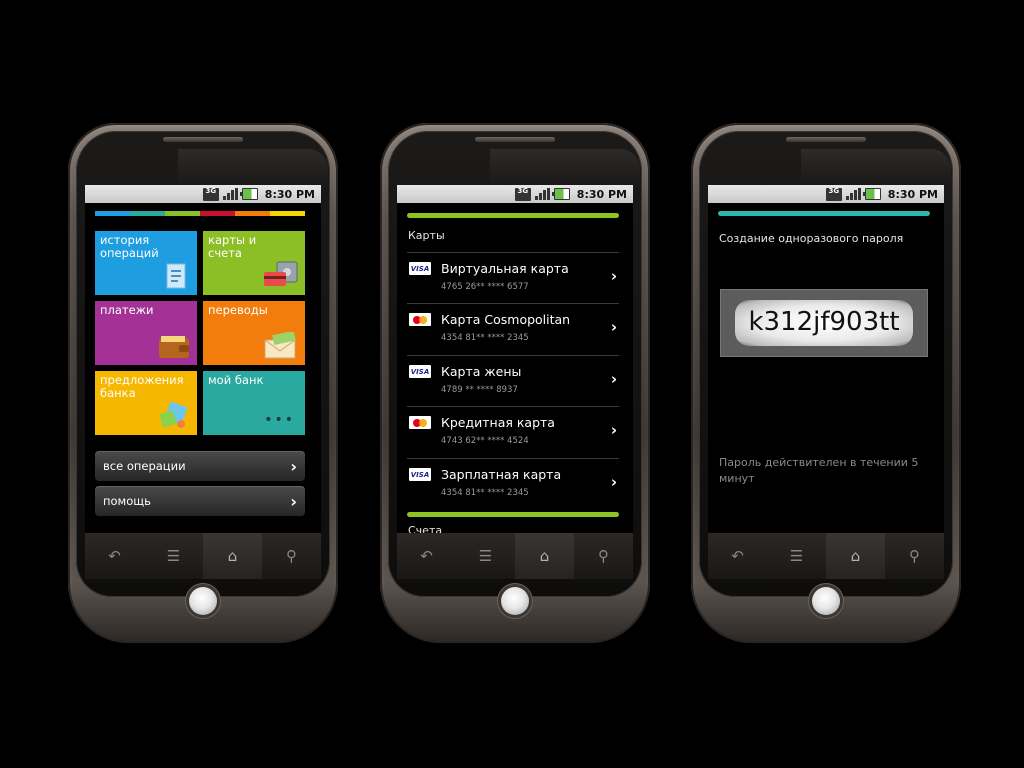 The image size is (1024, 768). Describe the element at coordinates (501, 474) in the screenshot. I see `card-name: Зарплатная карта` at that location.